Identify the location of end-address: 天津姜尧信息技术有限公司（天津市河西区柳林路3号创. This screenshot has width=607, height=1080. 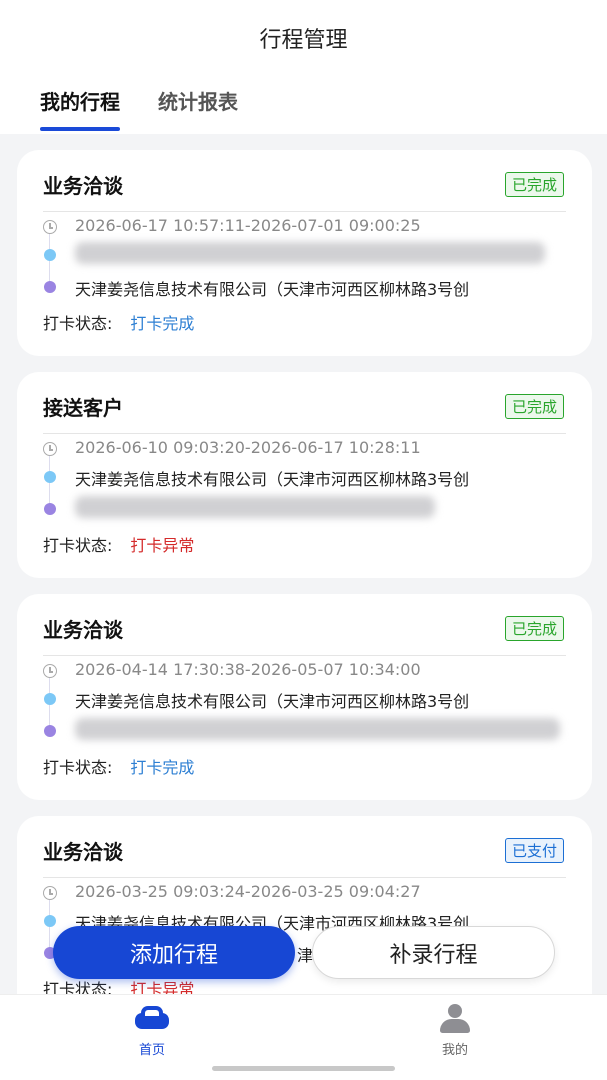
(272, 289).